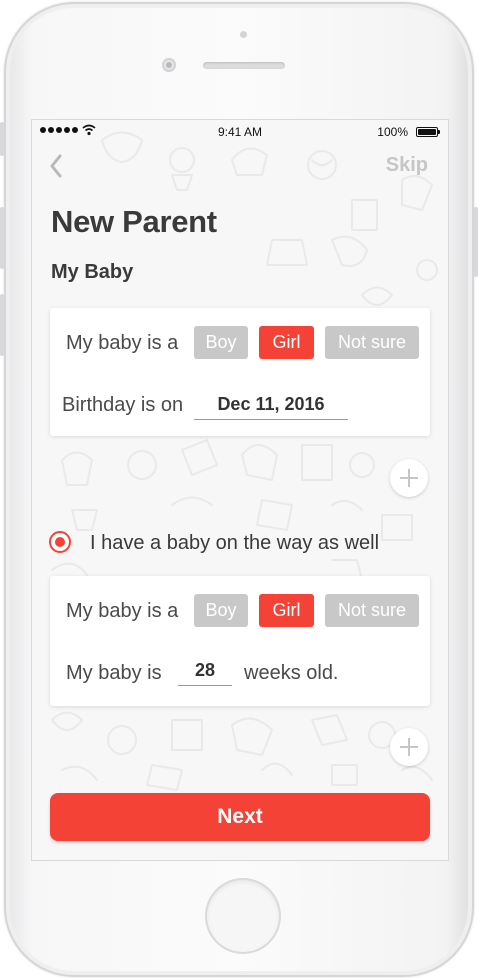  What do you see at coordinates (134, 221) in the screenshot?
I see `page-title: New Parent` at bounding box center [134, 221].